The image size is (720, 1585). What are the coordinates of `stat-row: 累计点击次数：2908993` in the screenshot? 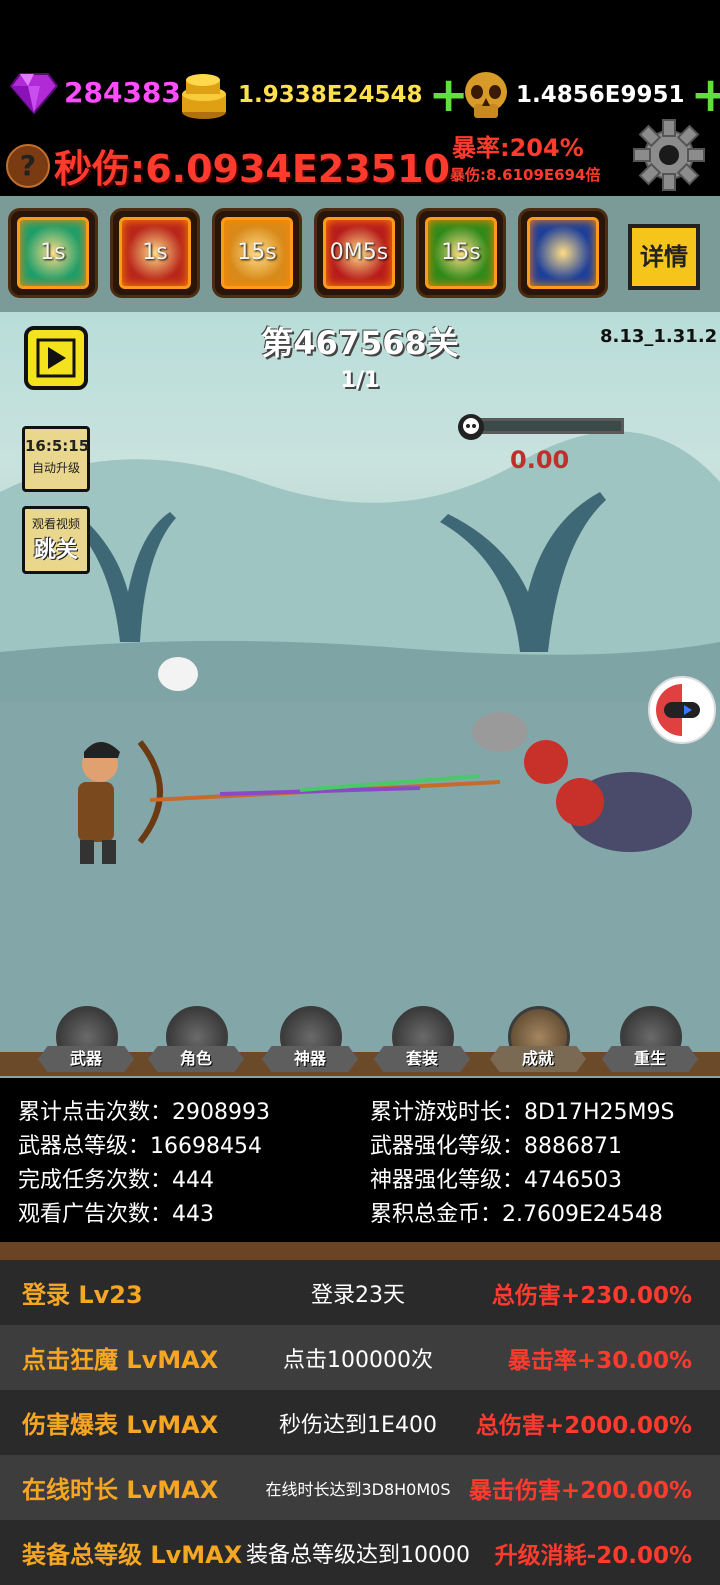 It's located at (144, 1110).